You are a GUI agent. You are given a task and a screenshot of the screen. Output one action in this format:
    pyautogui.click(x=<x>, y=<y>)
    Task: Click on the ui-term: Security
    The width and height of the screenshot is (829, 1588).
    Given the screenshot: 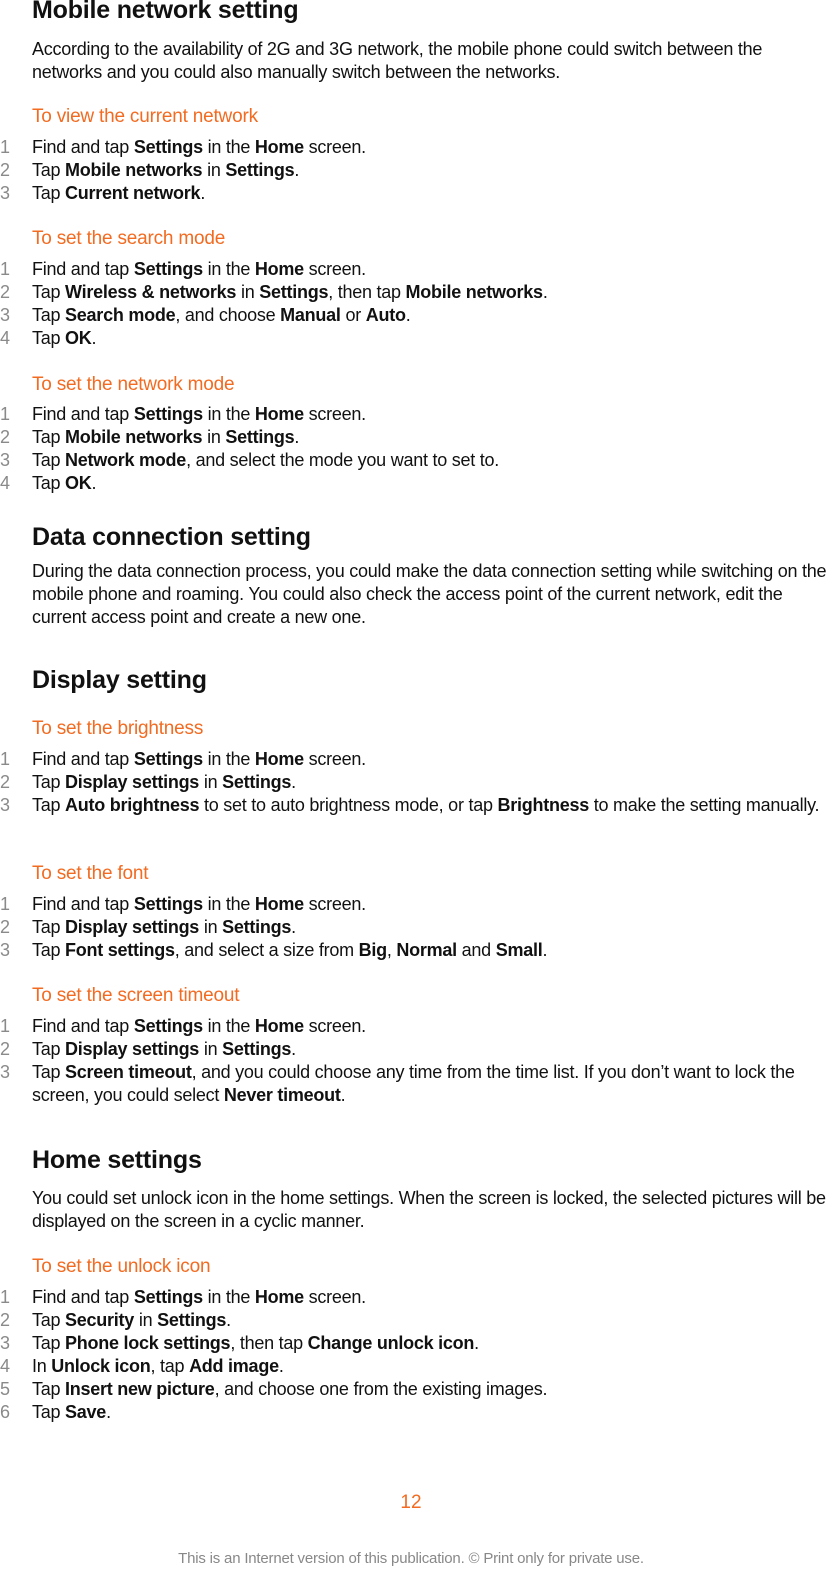 What is the action you would take?
    pyautogui.click(x=100, y=1320)
    